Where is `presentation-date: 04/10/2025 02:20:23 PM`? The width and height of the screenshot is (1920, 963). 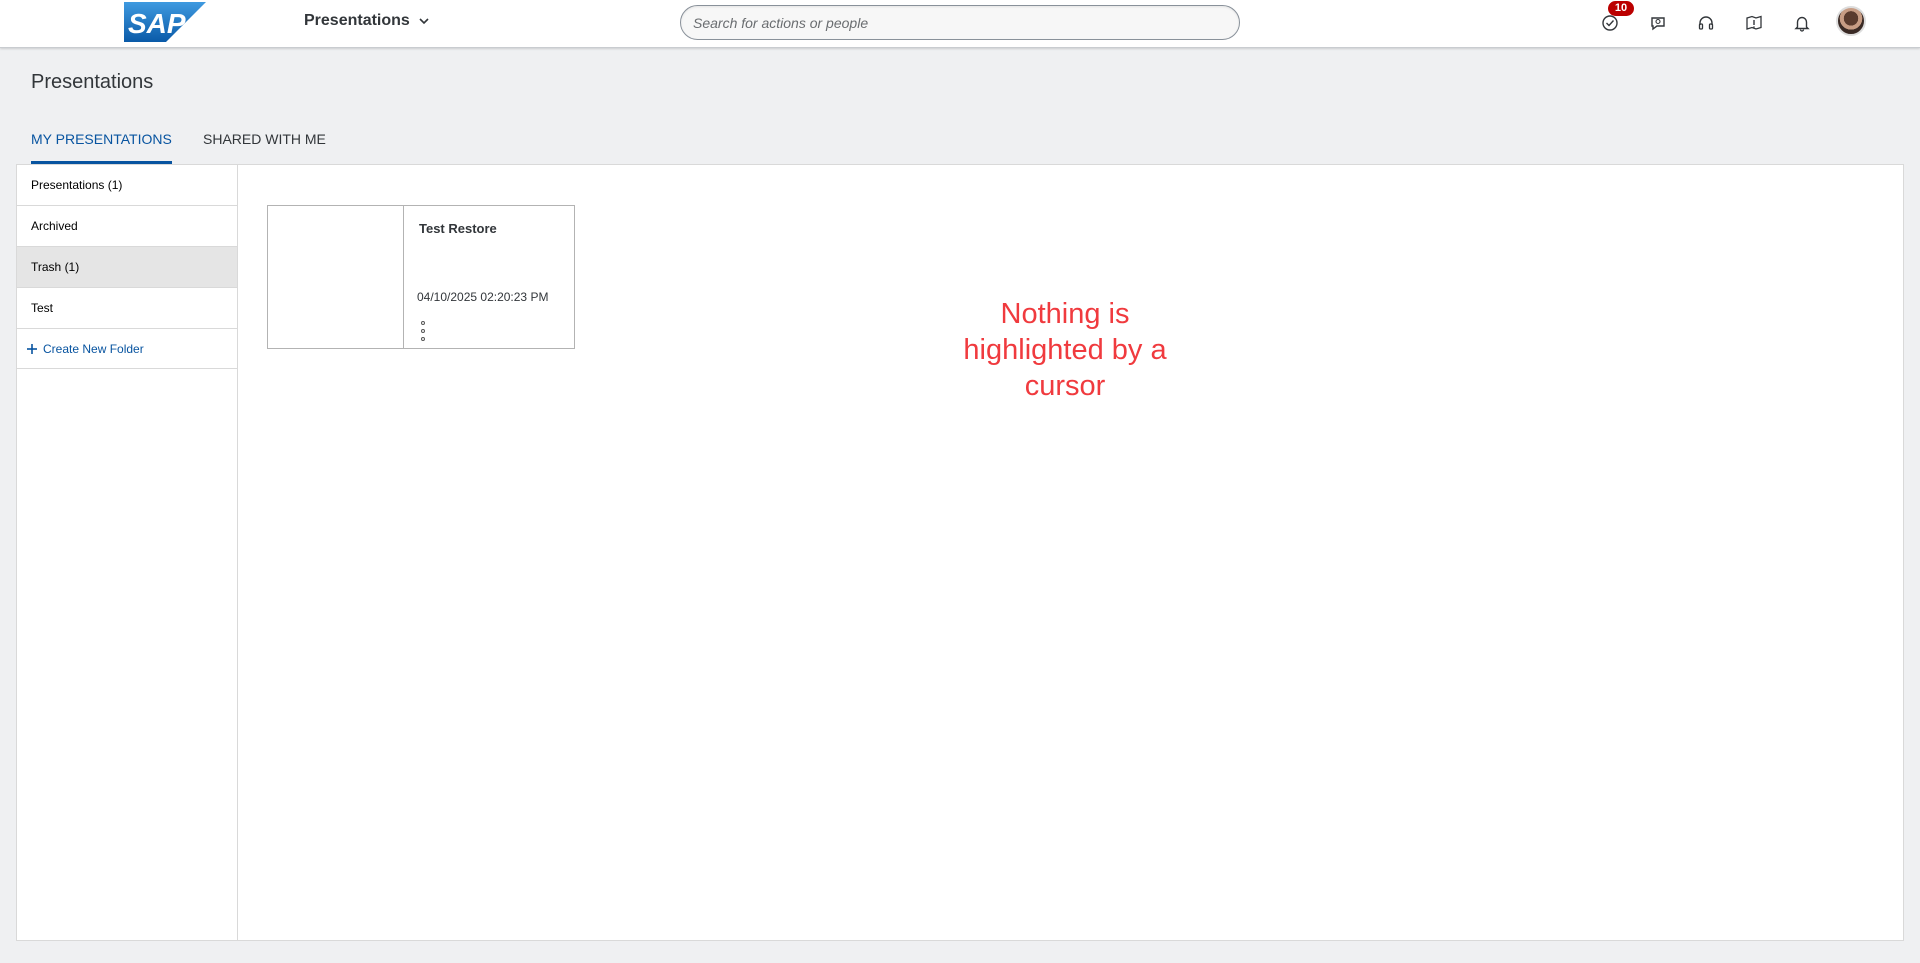
presentation-date: 04/10/2025 02:20:23 PM is located at coordinates (483, 297).